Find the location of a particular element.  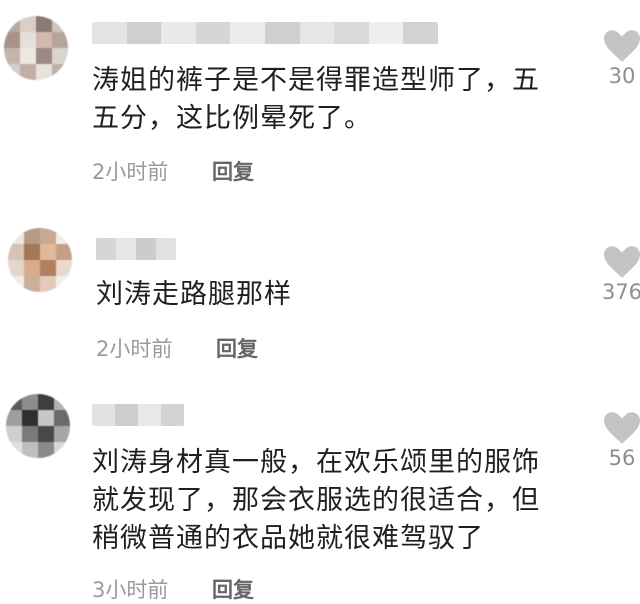

like-count: 56 is located at coordinates (622, 458).